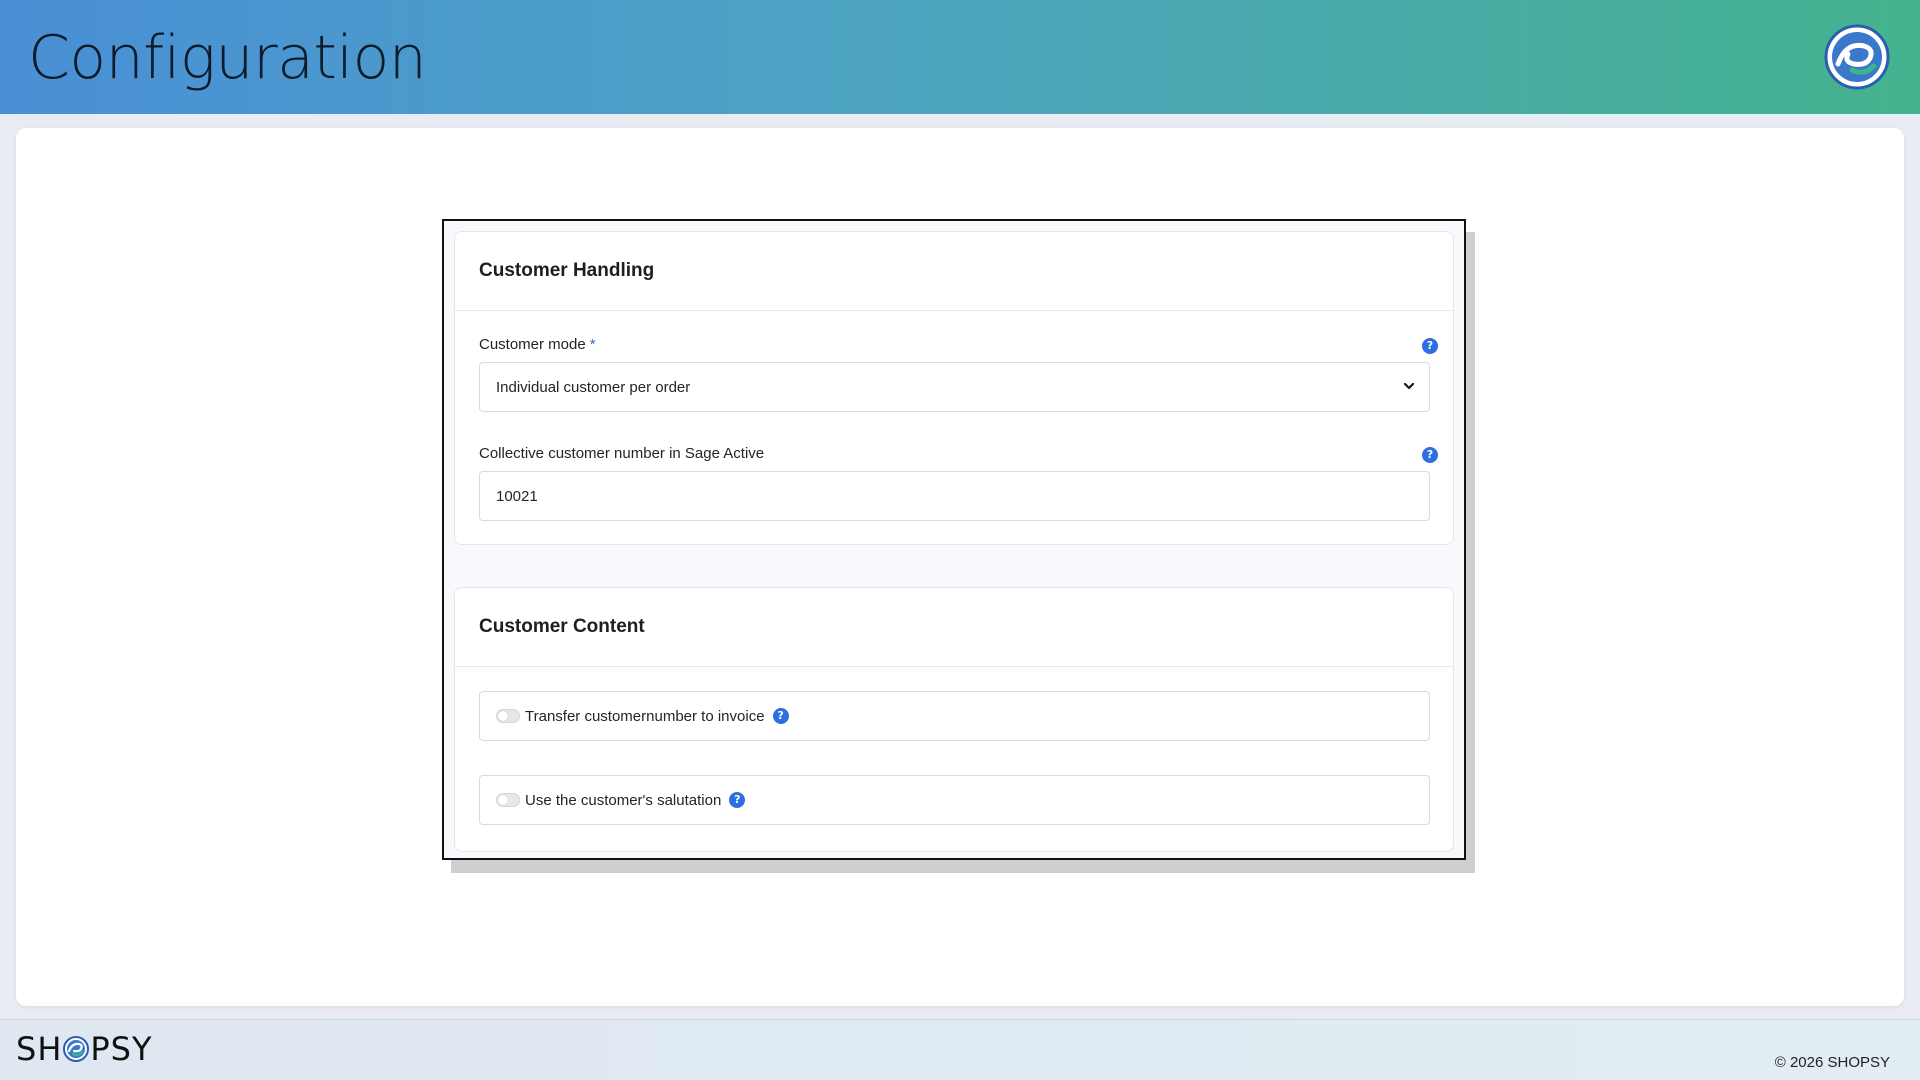  Describe the element at coordinates (1857, 57) in the screenshot. I see `shopsy-logo-icon` at that location.